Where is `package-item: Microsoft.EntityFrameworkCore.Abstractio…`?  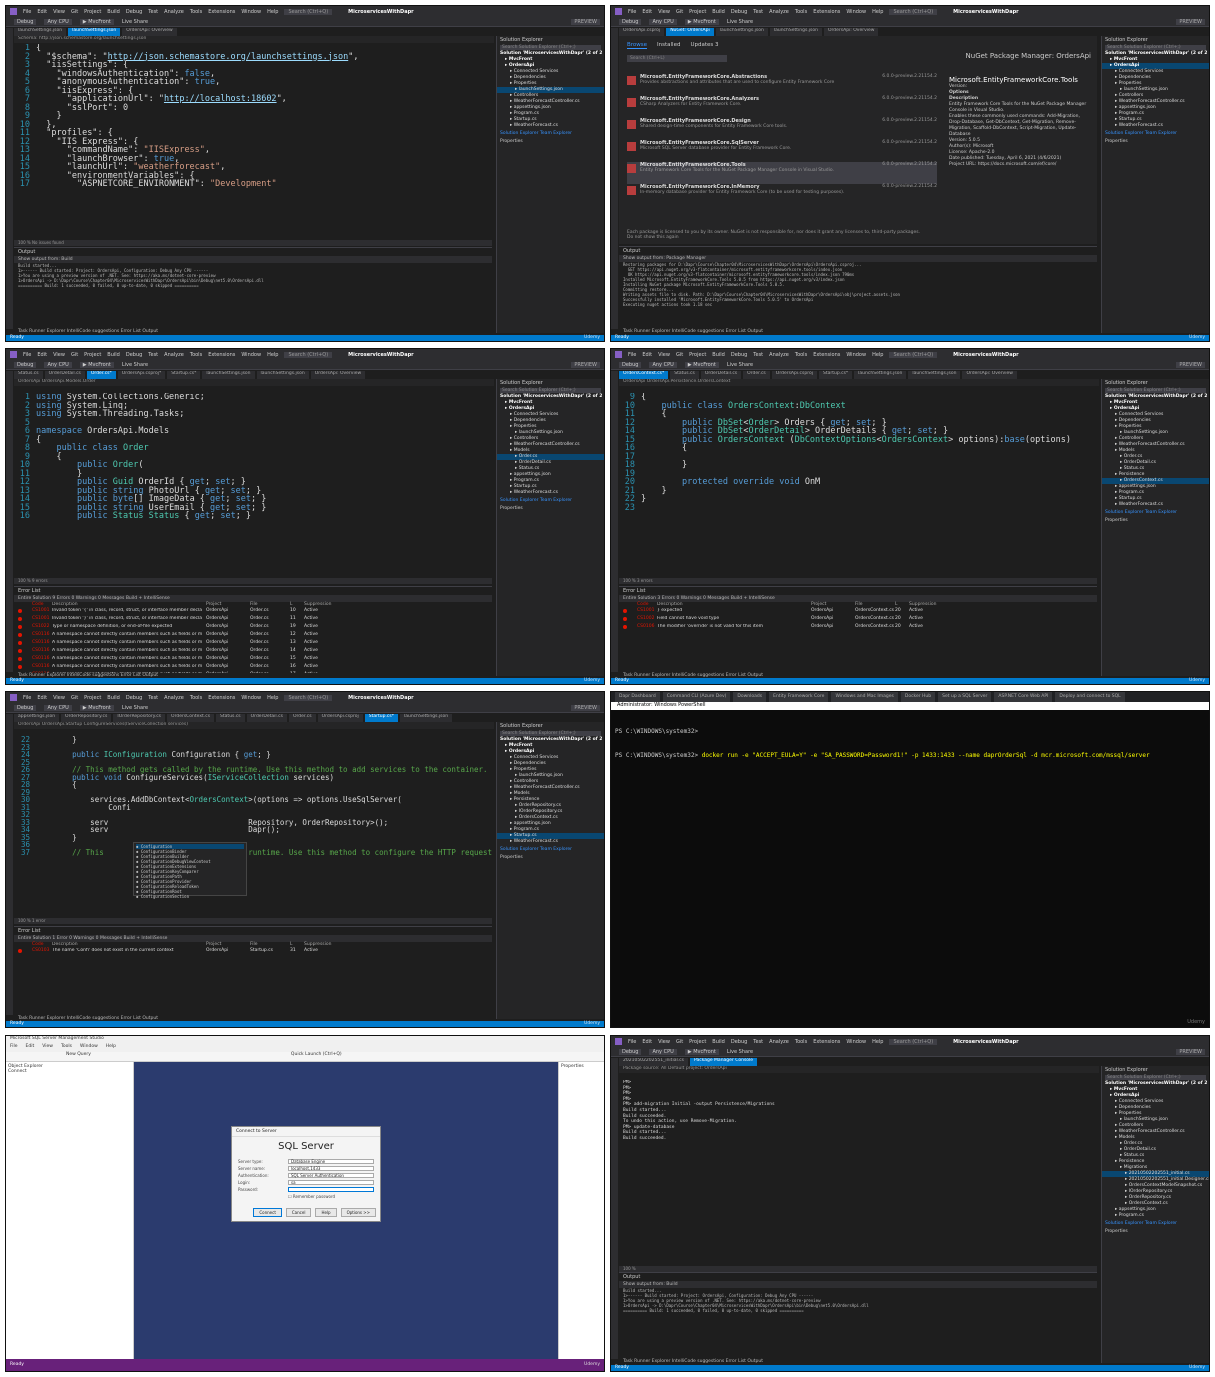
package-item: Microsoft.EntityFrameworkCore.Abstractio… is located at coordinates (782, 85).